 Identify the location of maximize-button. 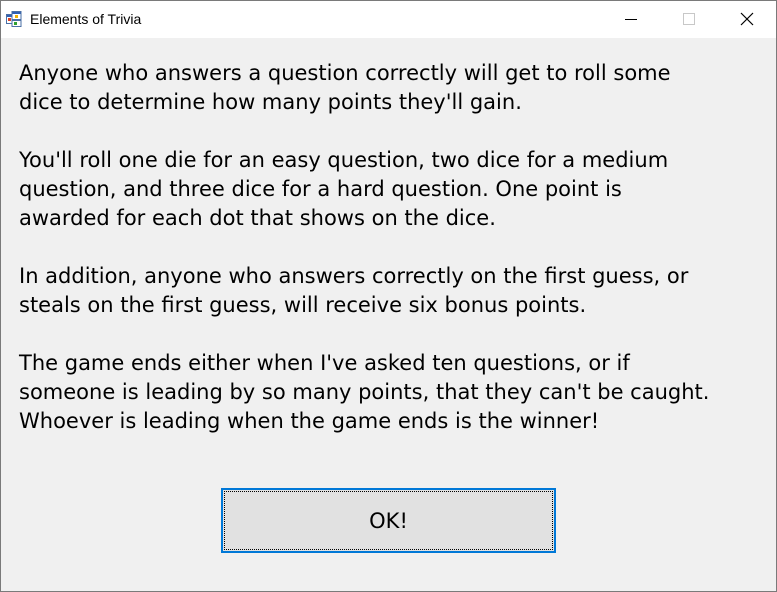
(689, 19).